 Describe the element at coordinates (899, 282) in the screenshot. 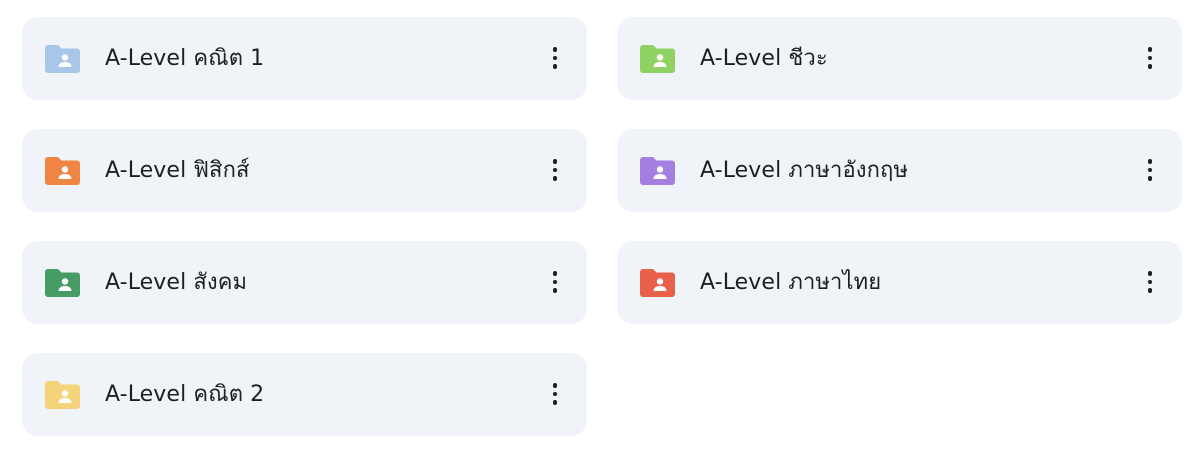

I see `folder-card: A-Level ภาษาไทย` at that location.